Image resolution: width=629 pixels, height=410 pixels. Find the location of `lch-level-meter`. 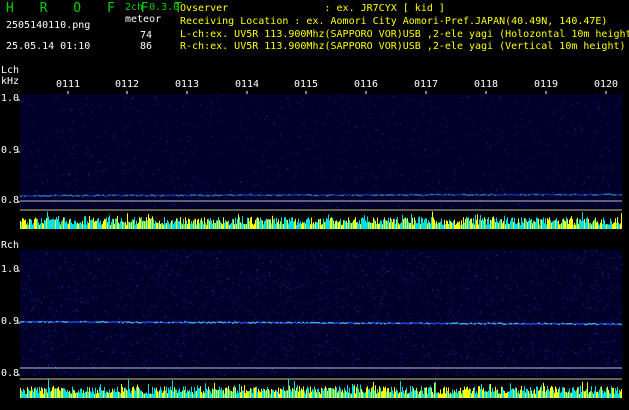

lch-level-meter is located at coordinates (321, 219).